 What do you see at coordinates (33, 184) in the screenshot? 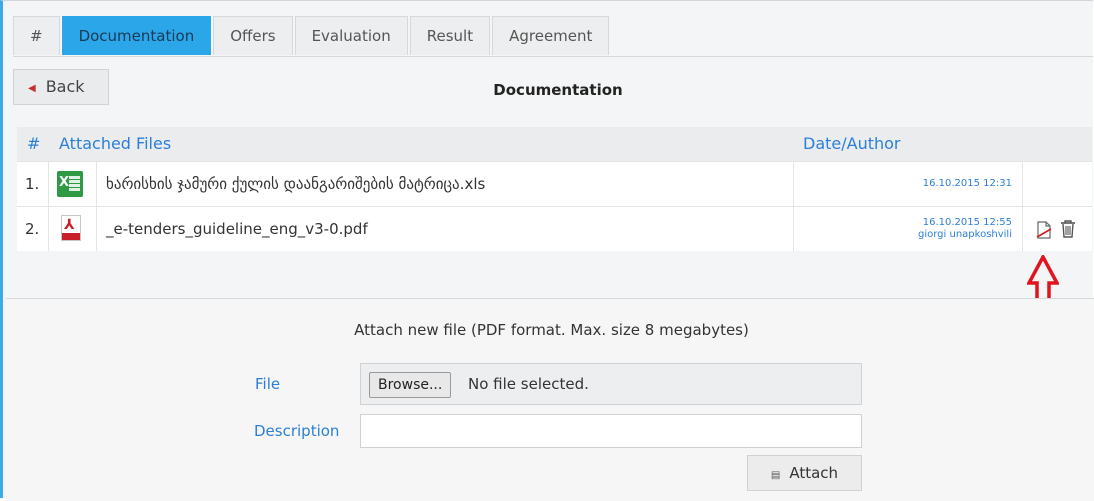
I see `row-number: 1.` at bounding box center [33, 184].